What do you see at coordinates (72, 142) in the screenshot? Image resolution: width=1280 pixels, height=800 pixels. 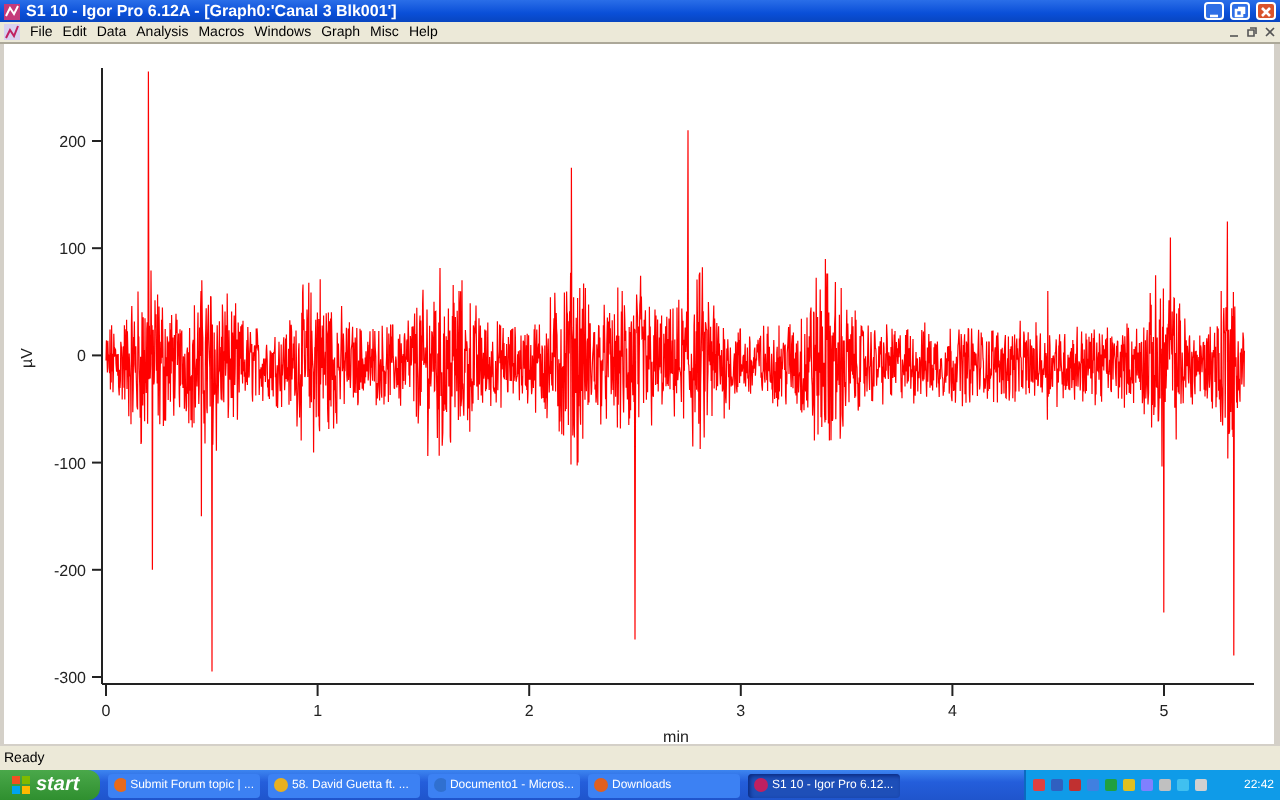 I see `y-tick-label: 200` at bounding box center [72, 142].